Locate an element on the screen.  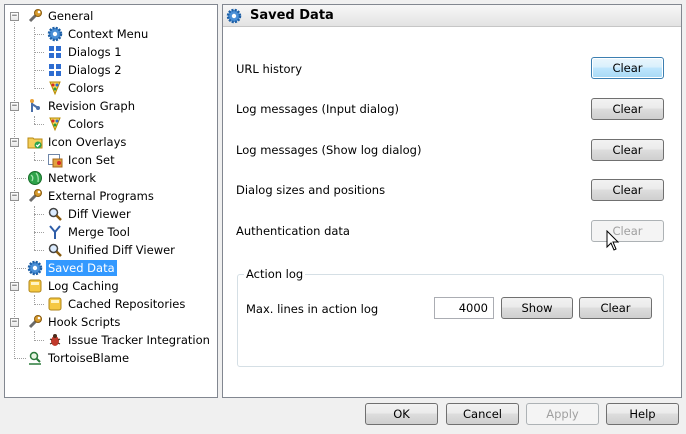
tree-item-saved-data: Saved Data is located at coordinates (72, 268).